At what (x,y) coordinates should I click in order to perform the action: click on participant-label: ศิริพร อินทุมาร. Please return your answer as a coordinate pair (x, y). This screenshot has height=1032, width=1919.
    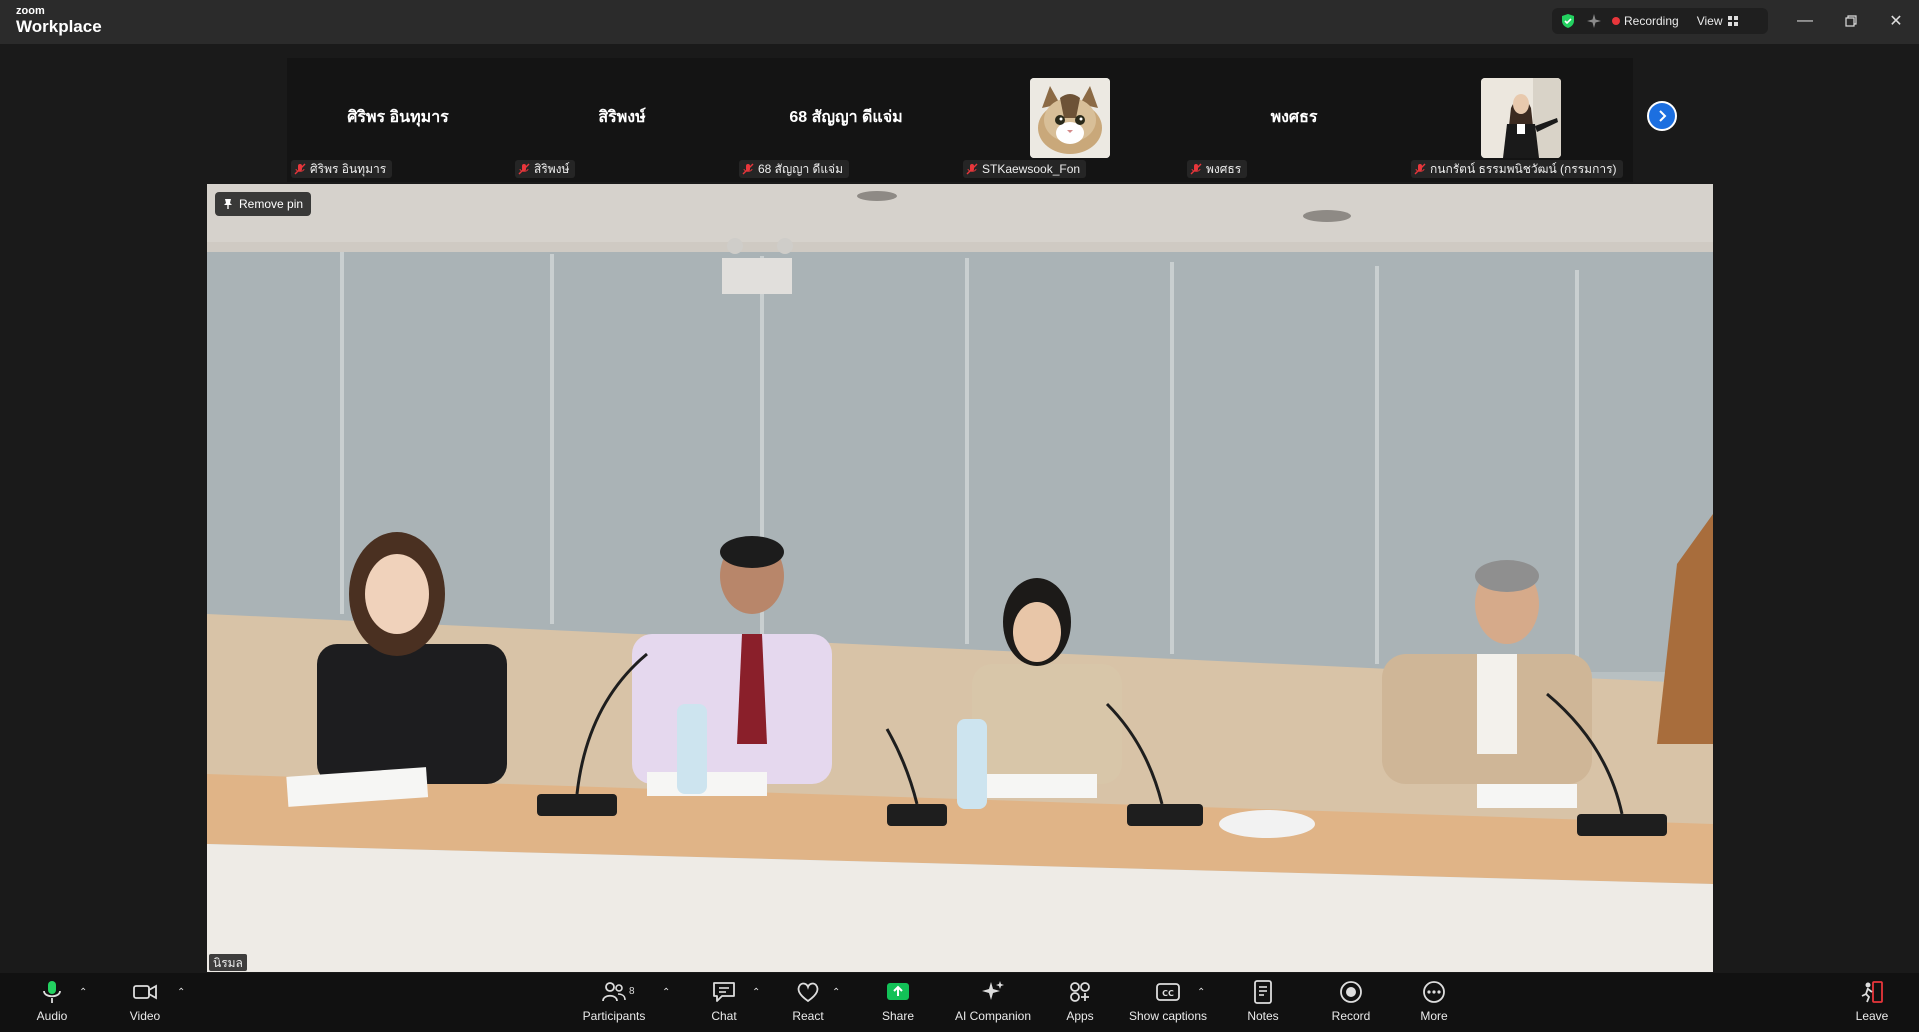
    Looking at the image, I should click on (342, 169).